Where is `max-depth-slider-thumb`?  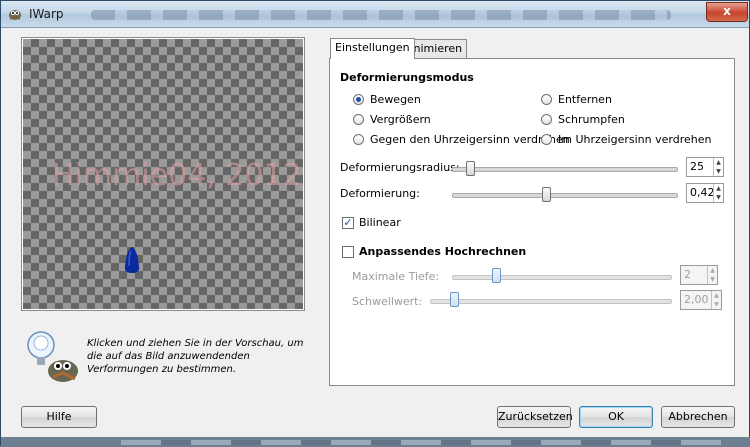
max-depth-slider-thumb is located at coordinates (496, 275).